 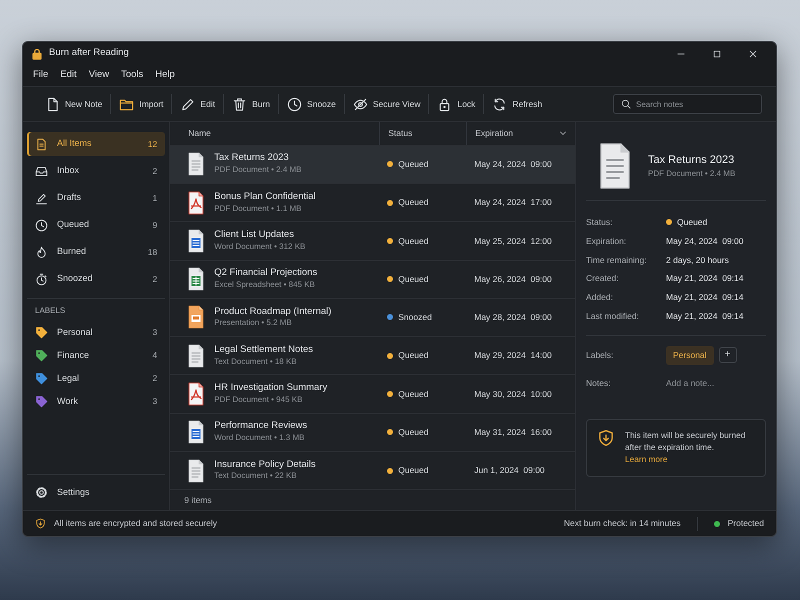 What do you see at coordinates (372, 203) in the screenshot?
I see `file-row: Bonus Plan Confidential PDF Document • 1.1 MB Queued May 24, 2024 17:00` at bounding box center [372, 203].